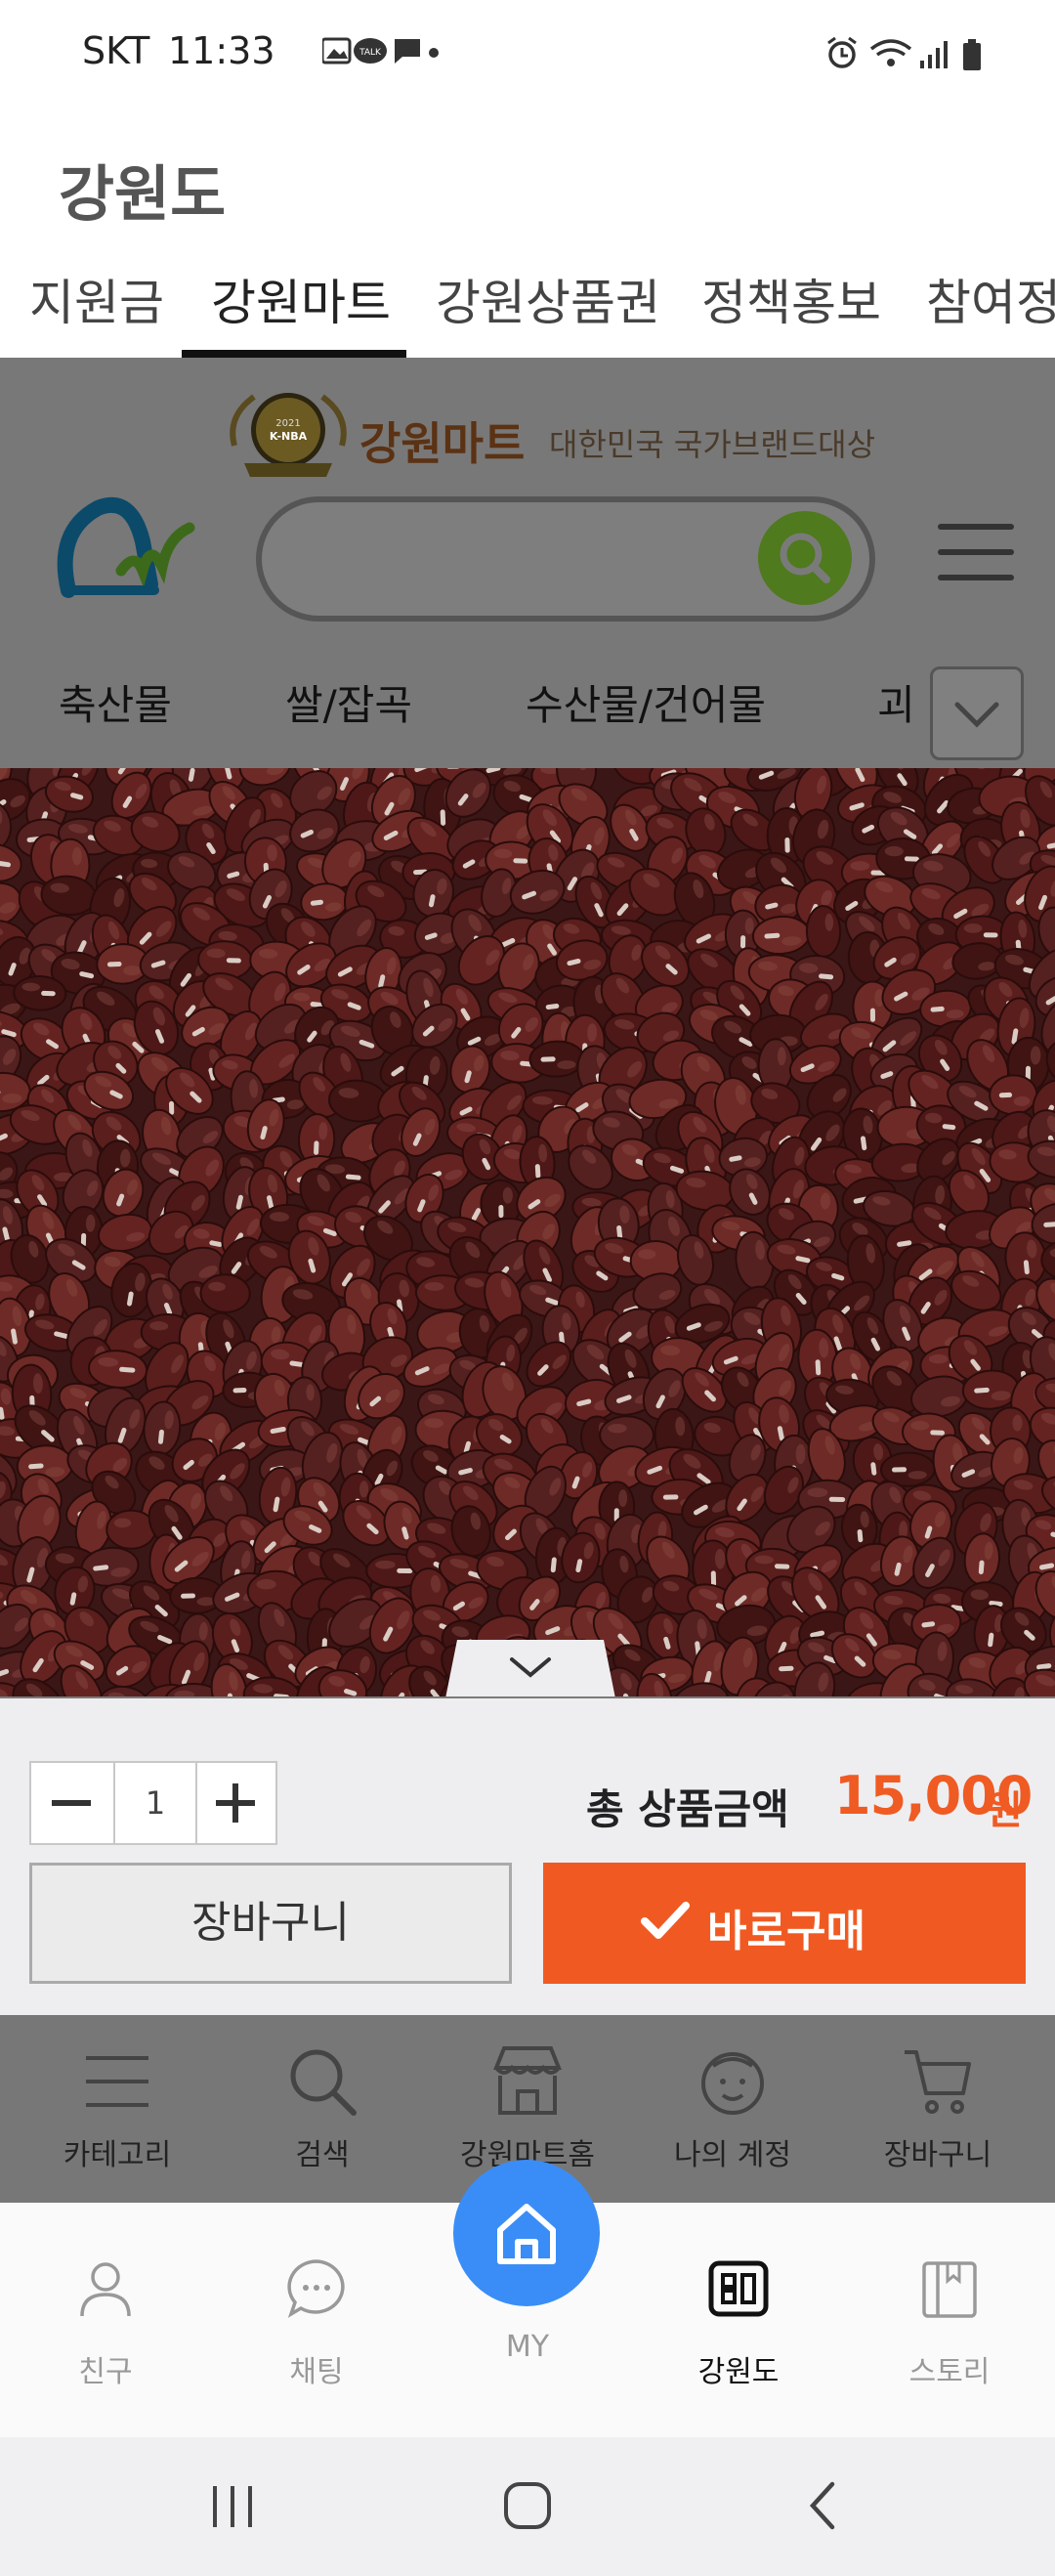 This screenshot has width=1055, height=2576. I want to click on chevron-down-icon, so click(976, 715).